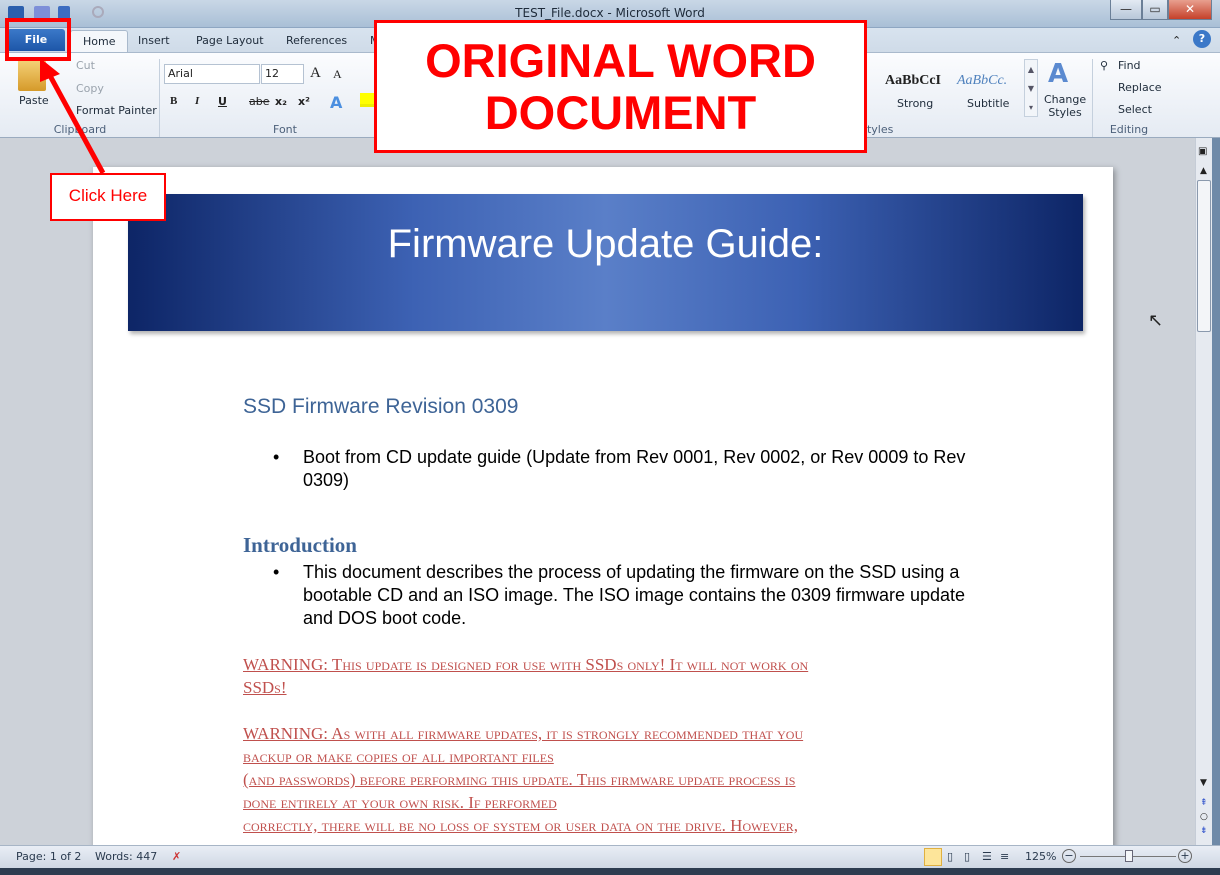 Image resolution: width=1220 pixels, height=875 pixels. What do you see at coordinates (1069, 856) in the screenshot?
I see `zoom-out-button: −` at bounding box center [1069, 856].